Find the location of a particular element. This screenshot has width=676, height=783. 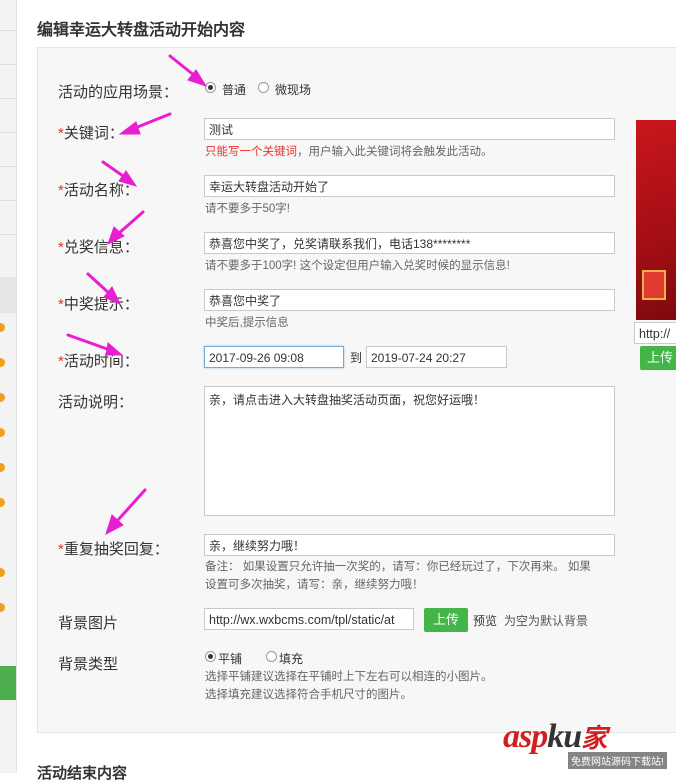

arrow-time-shaft is located at coordinates (89, 342).